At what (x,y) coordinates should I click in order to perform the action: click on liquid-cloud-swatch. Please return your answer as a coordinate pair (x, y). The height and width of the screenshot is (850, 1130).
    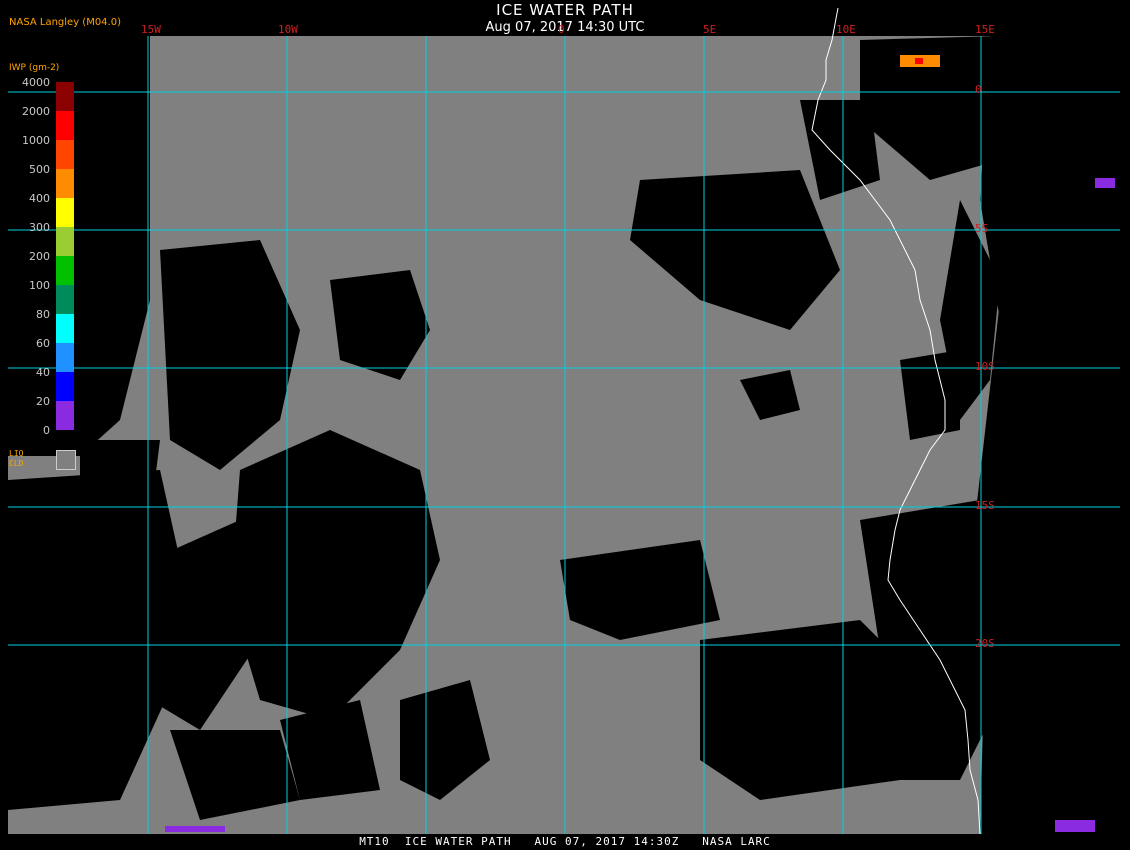
    Looking at the image, I should click on (66, 460).